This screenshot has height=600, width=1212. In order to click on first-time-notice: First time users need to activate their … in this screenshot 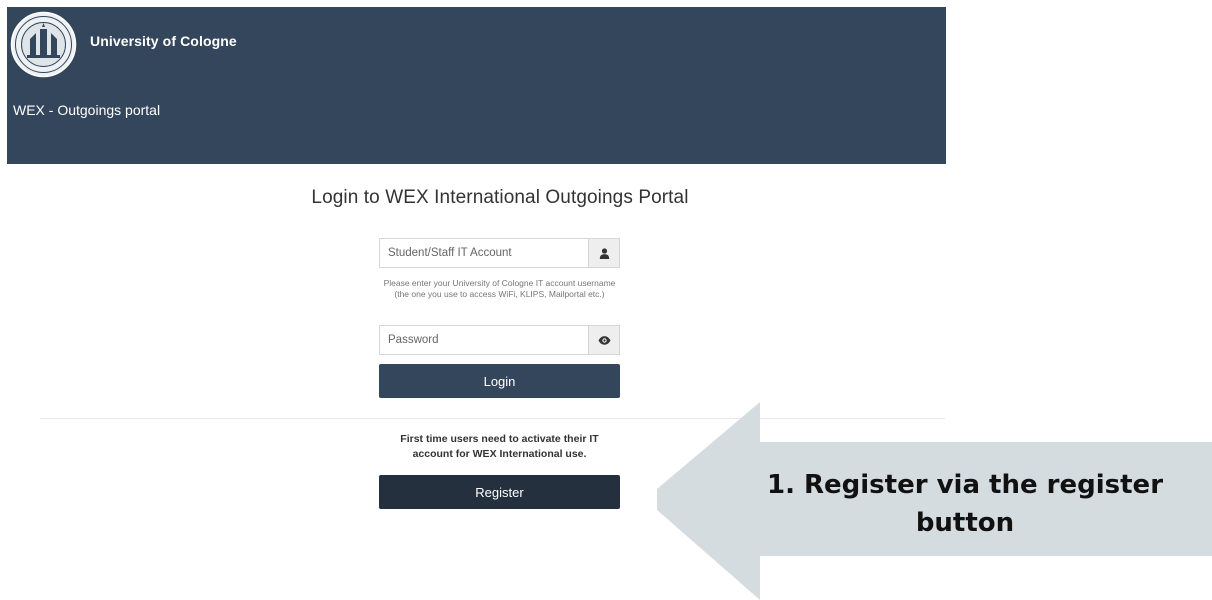, I will do `click(499, 446)`.